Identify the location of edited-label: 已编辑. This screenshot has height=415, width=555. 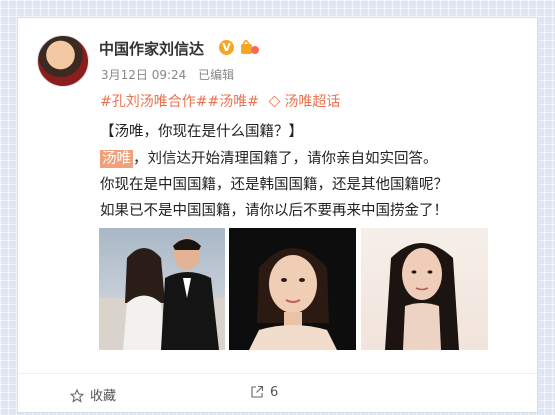
(216, 75).